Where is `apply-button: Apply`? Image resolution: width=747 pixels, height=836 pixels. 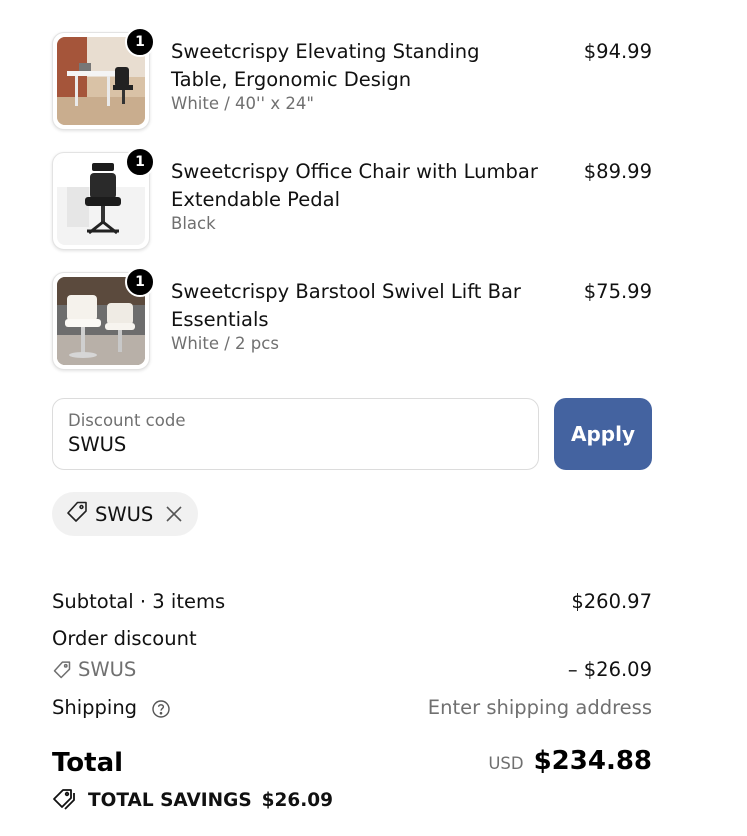 apply-button: Apply is located at coordinates (603, 434).